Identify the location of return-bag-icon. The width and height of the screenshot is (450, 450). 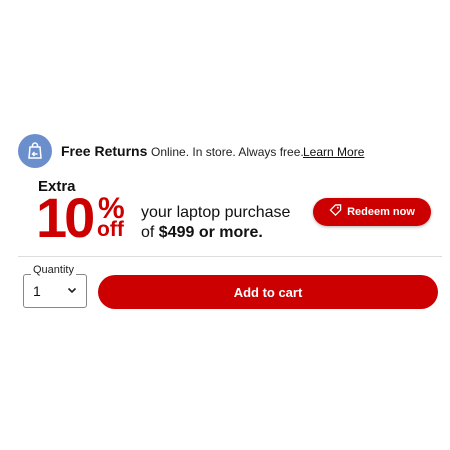
(35, 151).